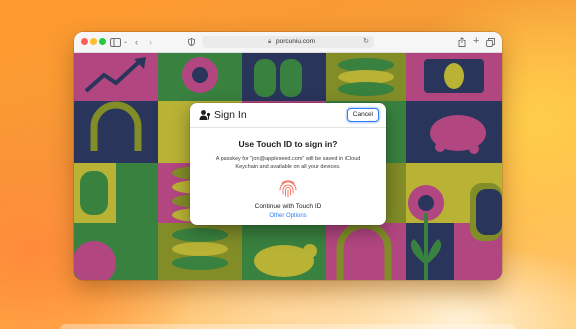  Describe the element at coordinates (296, 41) in the screenshot. I see `url-text: porcuniu.com` at that location.